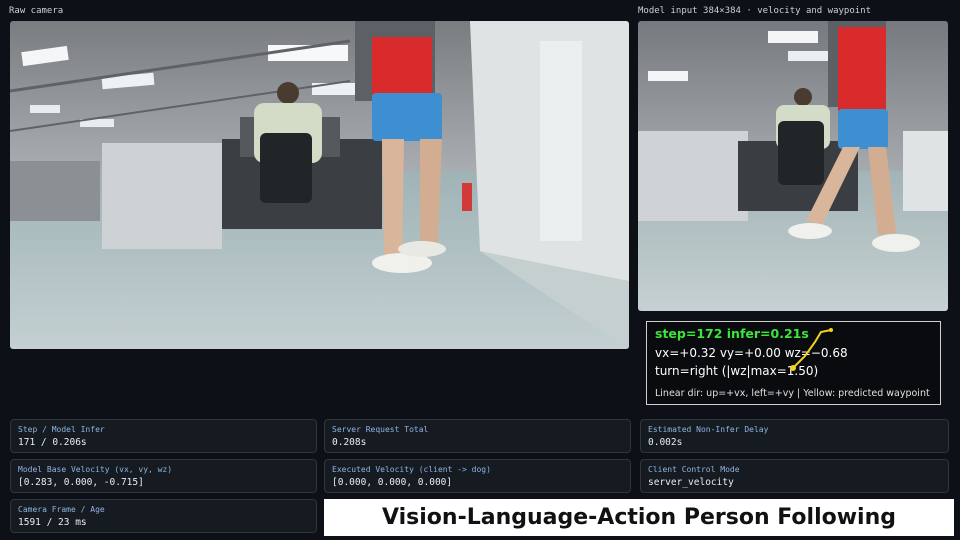  I want to click on non-infer-delay-card: Estimated Non-Infer Delay 0.002s, so click(794, 436).